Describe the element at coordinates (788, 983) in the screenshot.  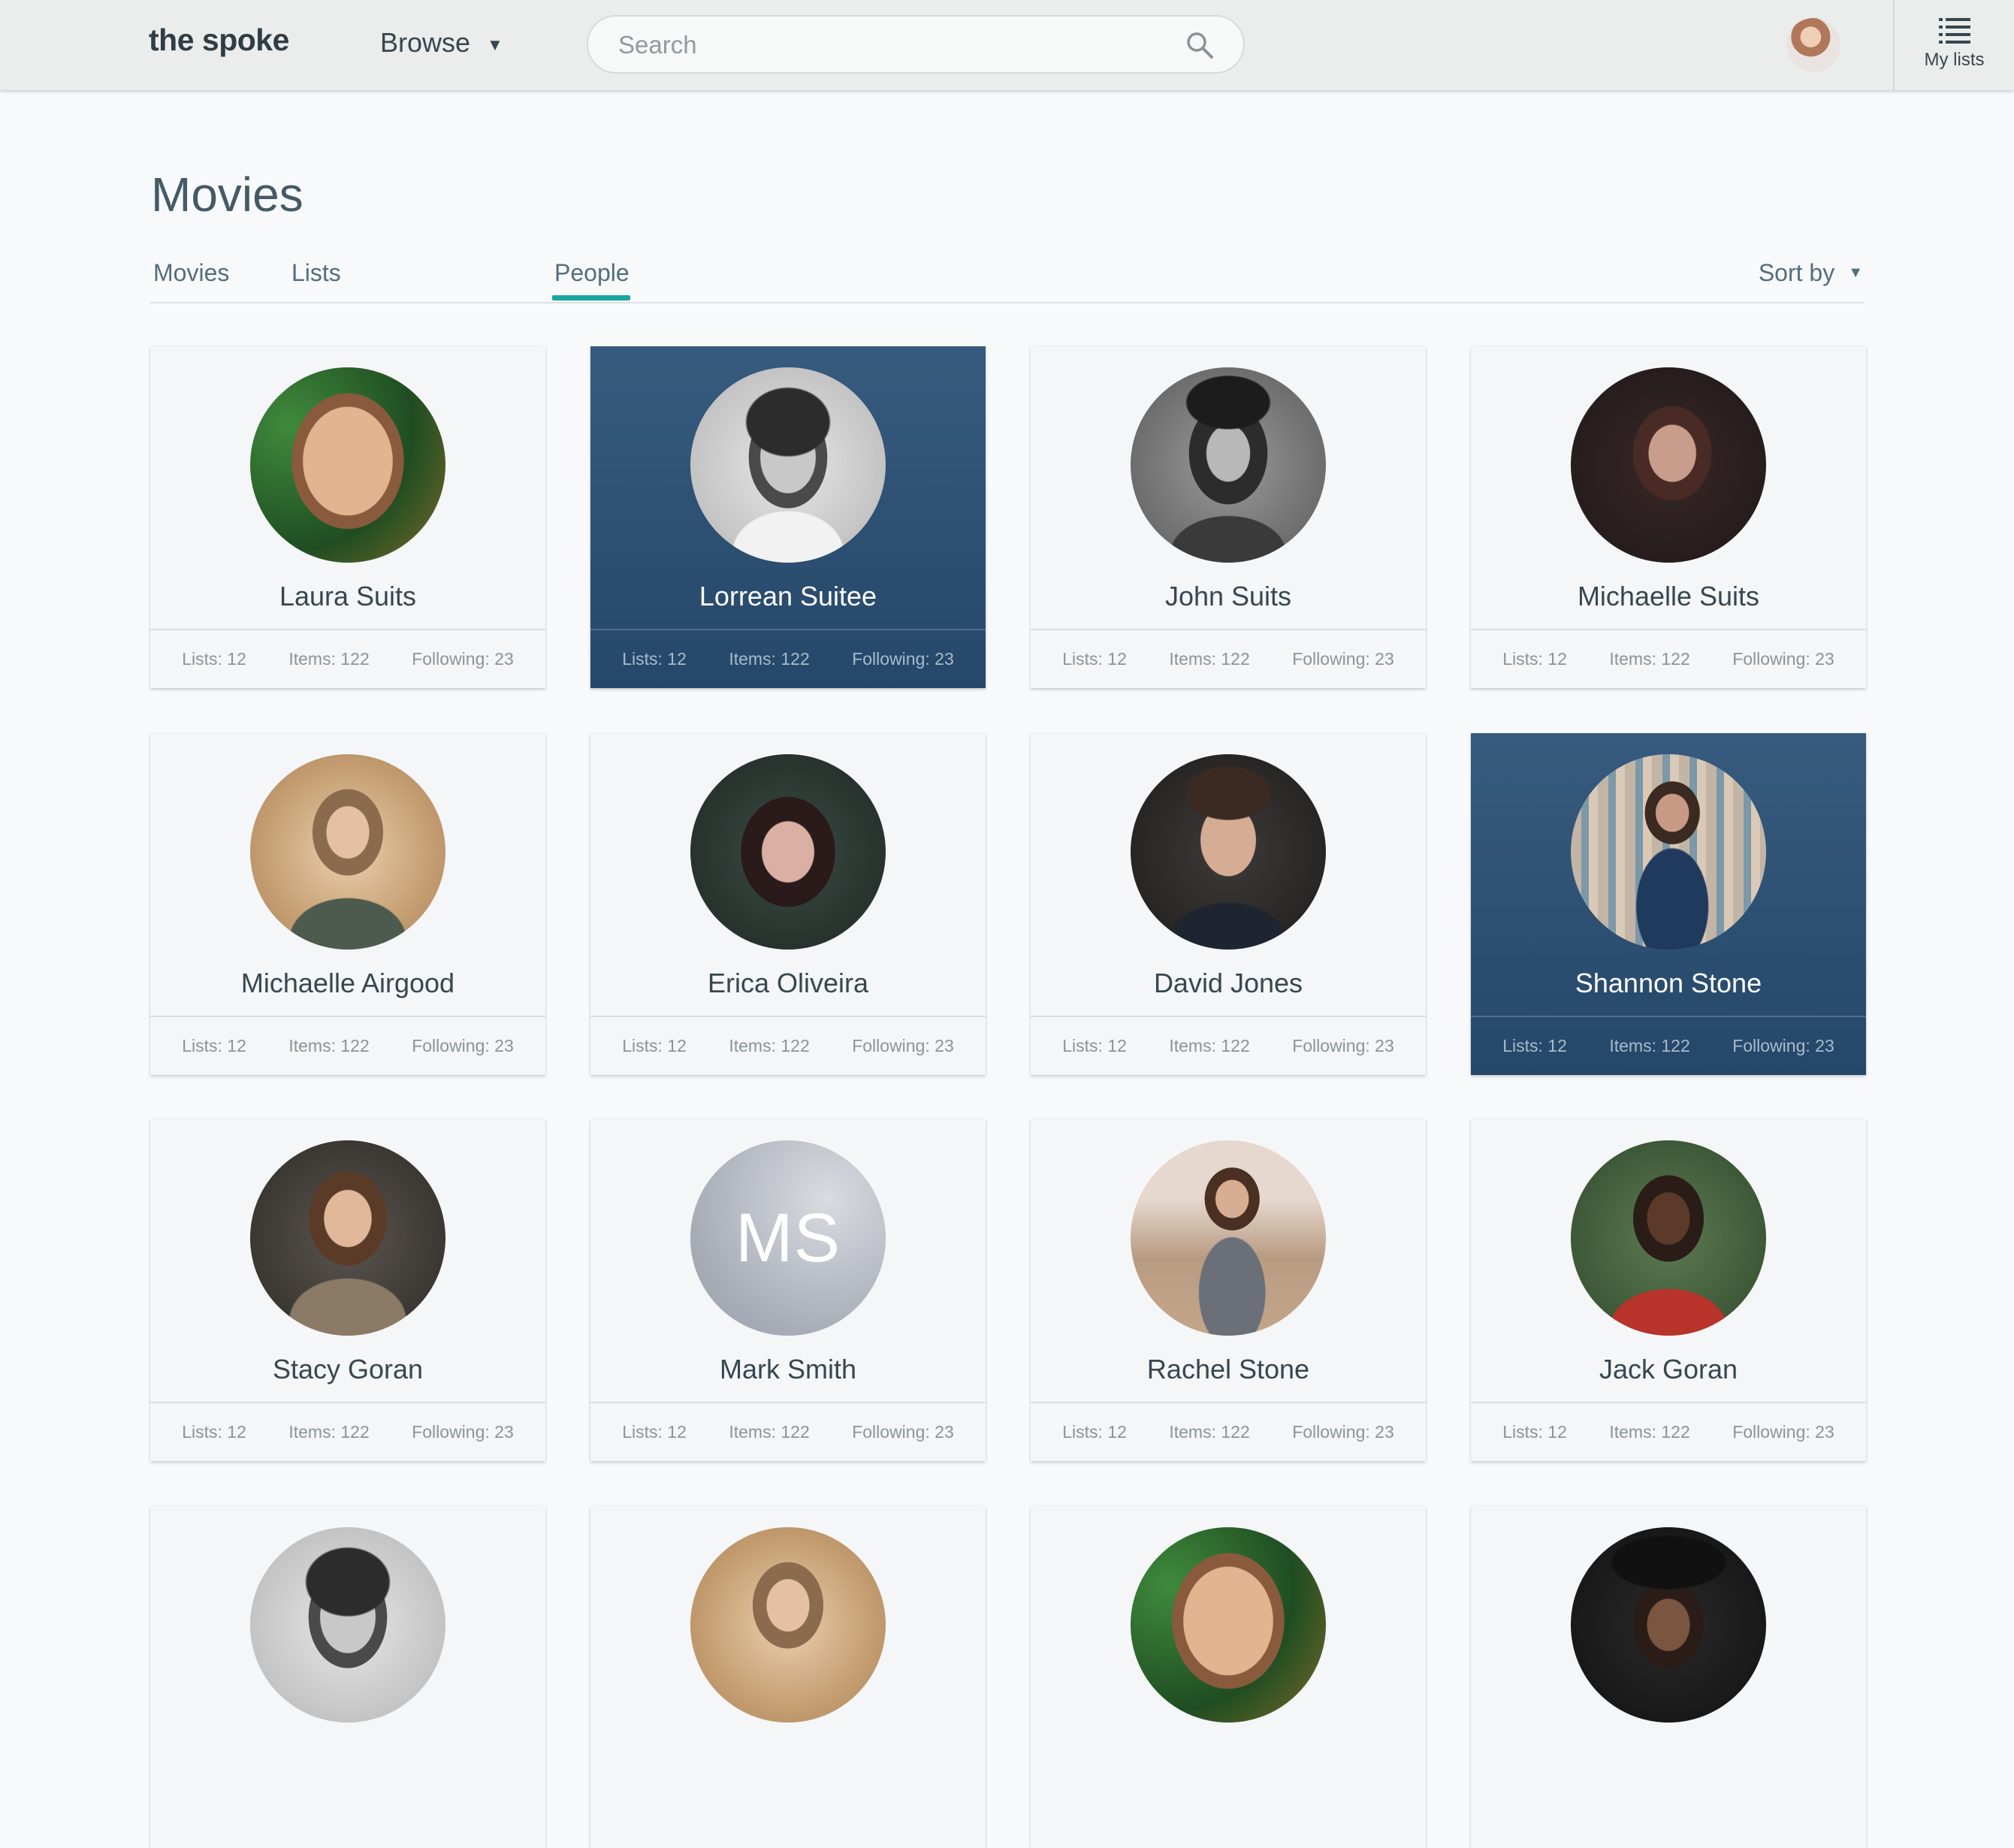
I see `person-name: Erica Oliveira` at that location.